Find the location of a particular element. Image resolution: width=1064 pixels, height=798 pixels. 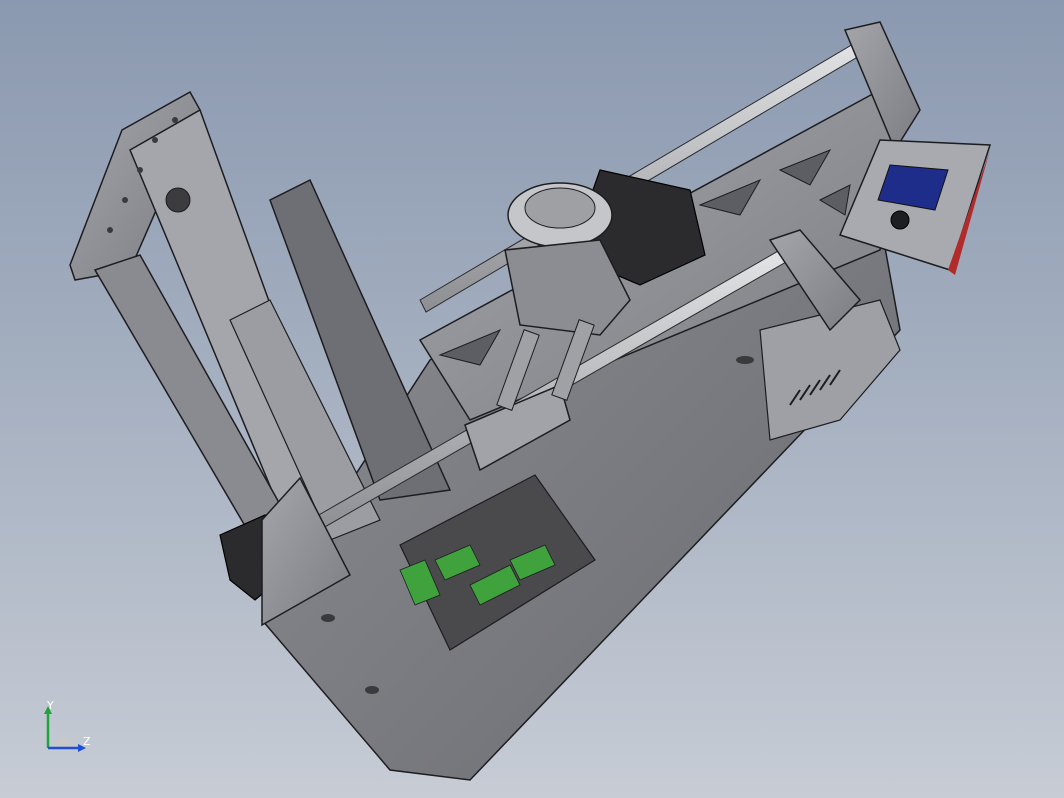

lcd-encoder-knob is located at coordinates (900, 220).